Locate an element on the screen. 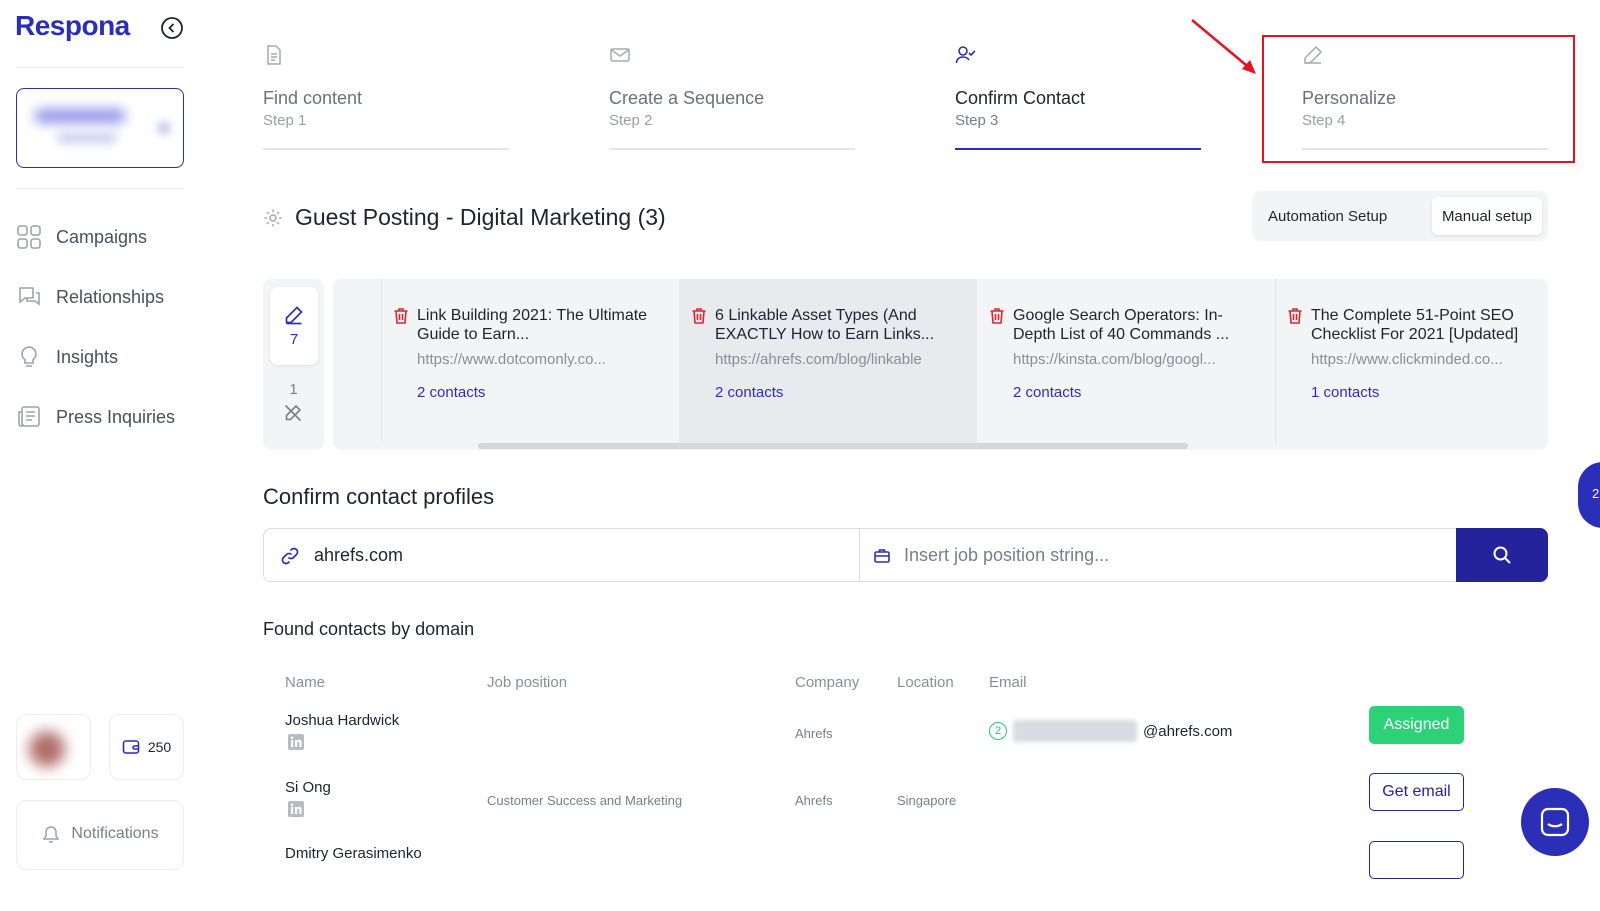 The width and height of the screenshot is (1600, 911). setup-mode-toggle: Automation Setup Manual setup is located at coordinates (1400, 216).